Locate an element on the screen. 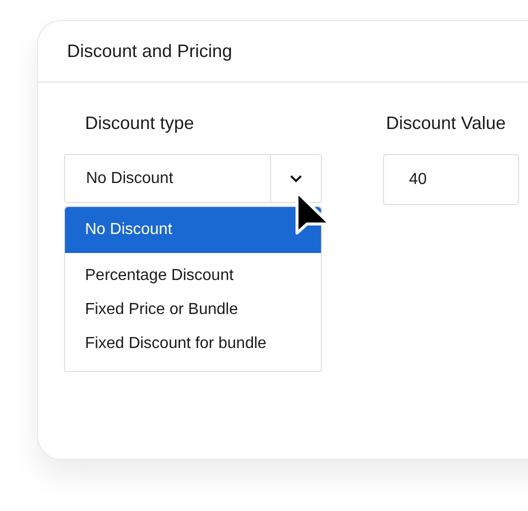 This screenshot has width=528, height=511. dropdown-option: No Discount is located at coordinates (193, 230).